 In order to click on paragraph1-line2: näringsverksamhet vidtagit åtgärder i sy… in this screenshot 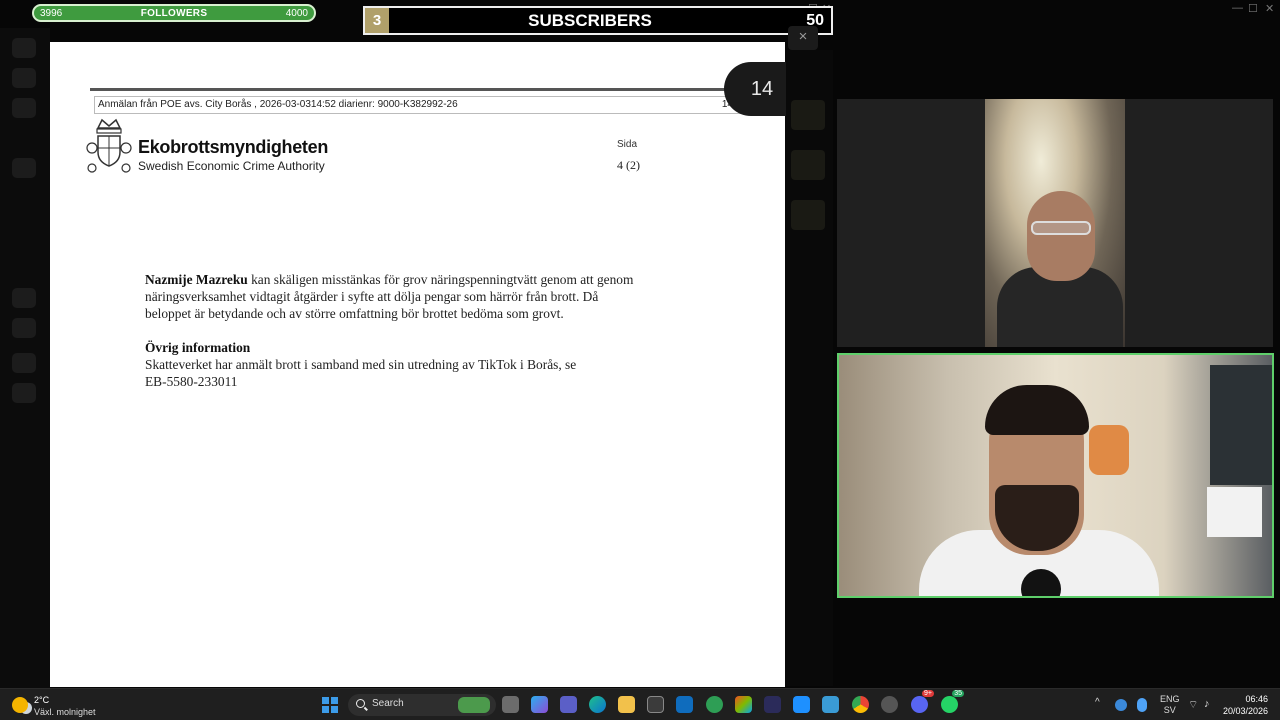, I will do `click(372, 296)`.